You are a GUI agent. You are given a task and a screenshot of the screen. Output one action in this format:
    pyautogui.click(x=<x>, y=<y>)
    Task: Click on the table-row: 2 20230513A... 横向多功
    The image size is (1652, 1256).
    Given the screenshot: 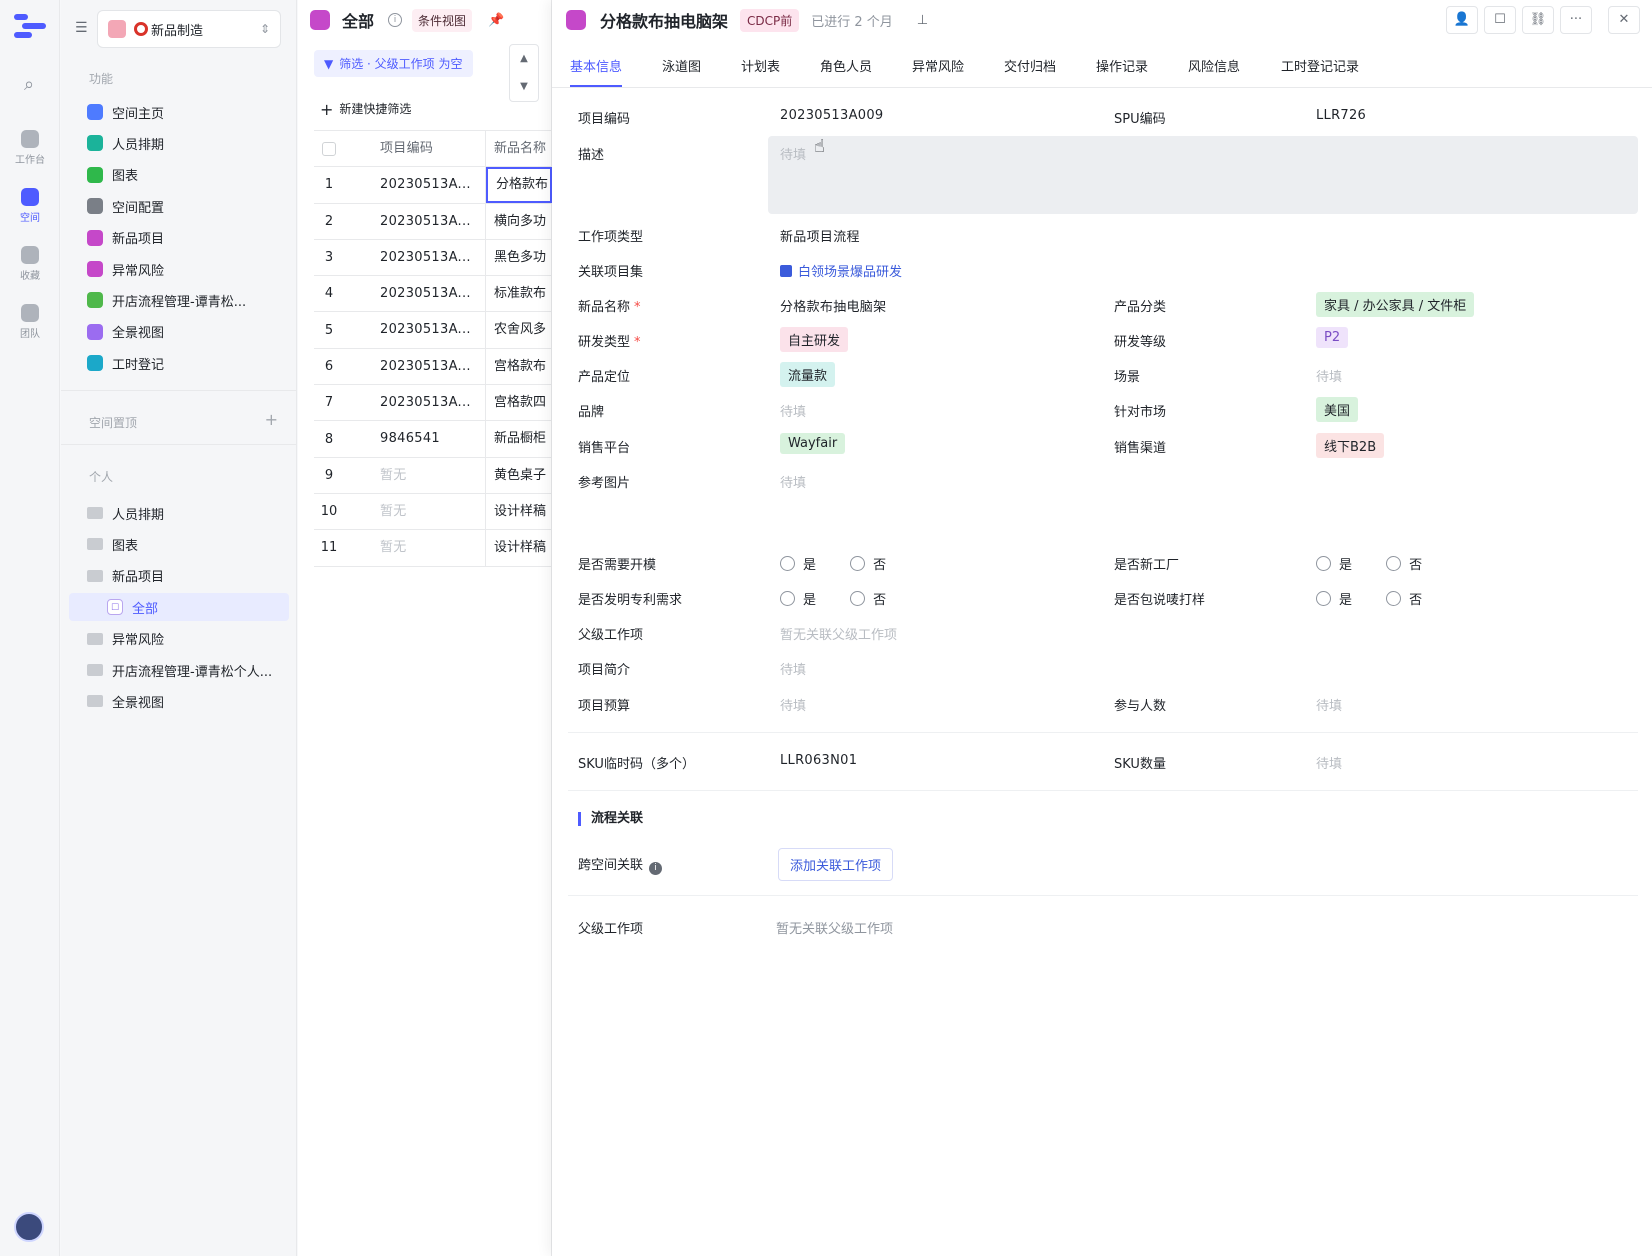 What is the action you would take?
    pyautogui.click(x=433, y=221)
    